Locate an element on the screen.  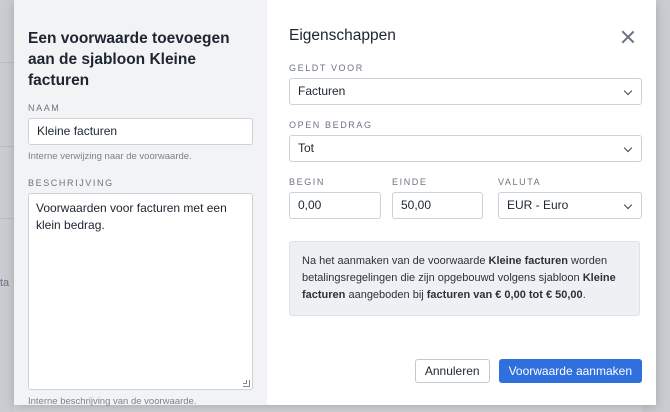
applies-to-value: Facturen is located at coordinates (322, 91).